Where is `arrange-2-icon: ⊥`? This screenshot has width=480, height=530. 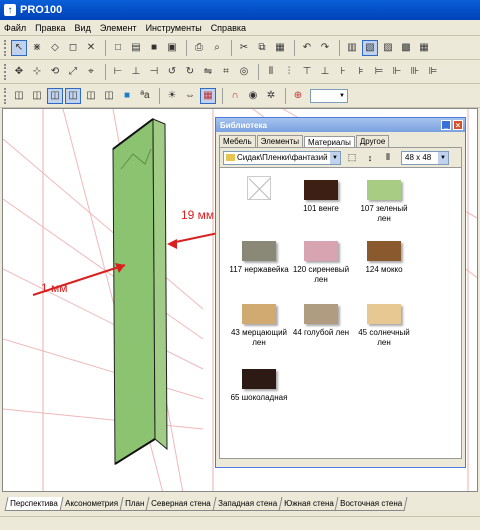
arrange-2-icon: ⊥ is located at coordinates (325, 72).